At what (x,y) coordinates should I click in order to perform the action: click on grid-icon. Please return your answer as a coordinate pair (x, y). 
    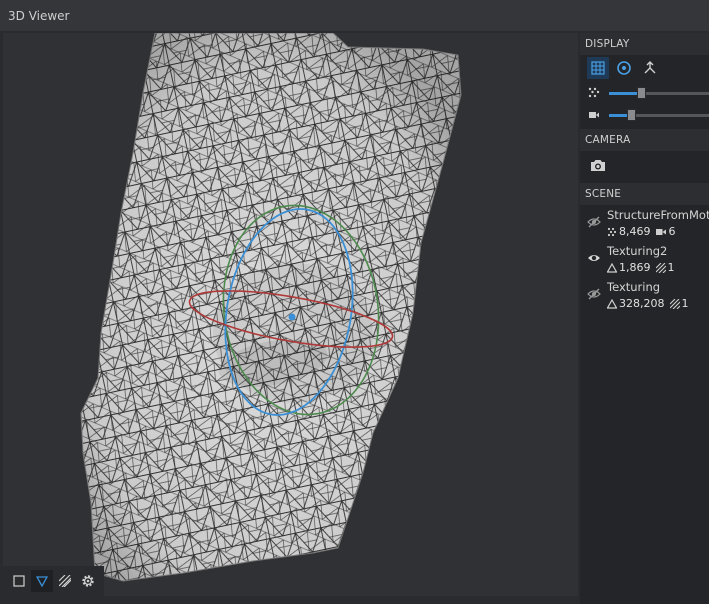
    Looking at the image, I should click on (598, 68).